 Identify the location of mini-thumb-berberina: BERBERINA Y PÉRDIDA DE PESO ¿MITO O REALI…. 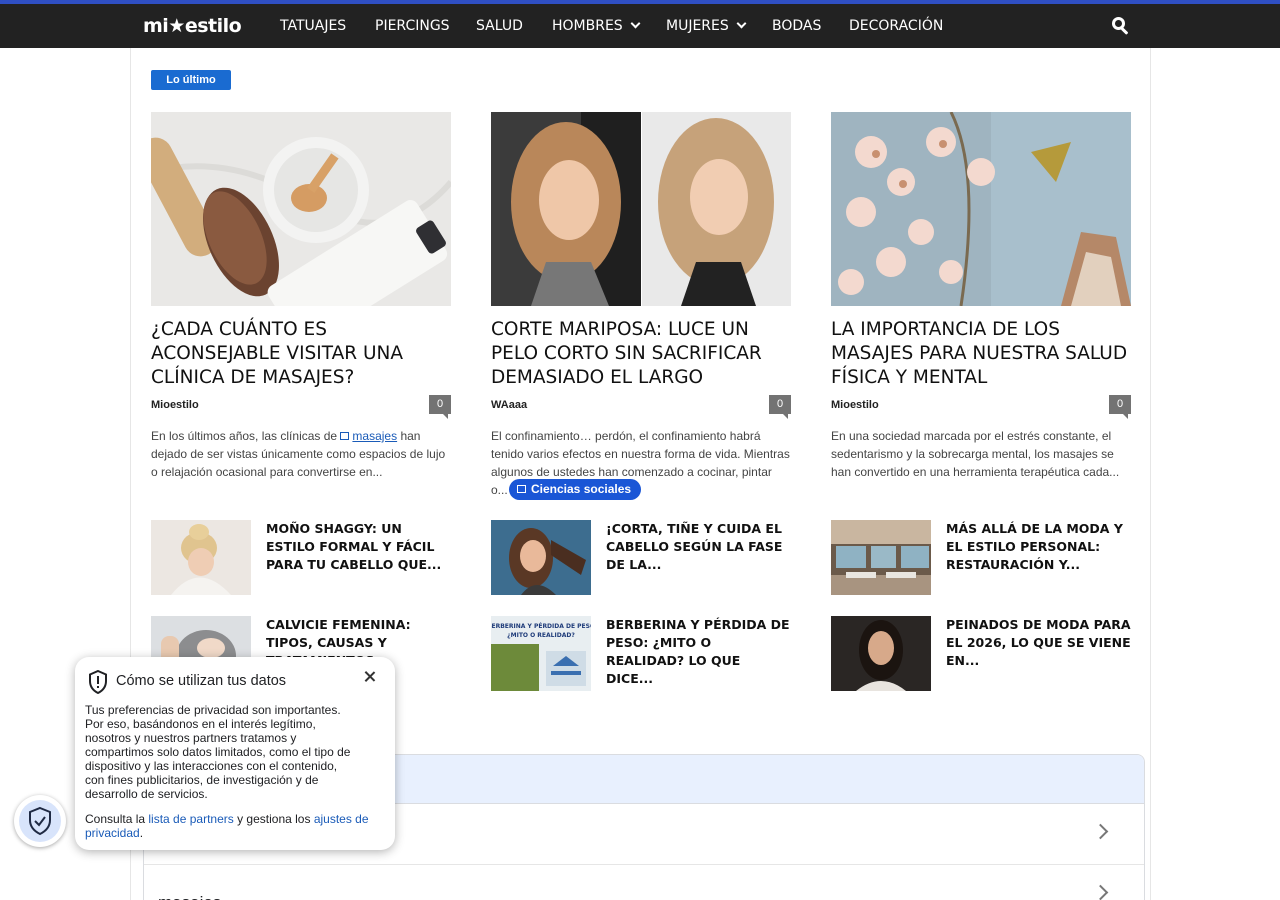
(541, 653).